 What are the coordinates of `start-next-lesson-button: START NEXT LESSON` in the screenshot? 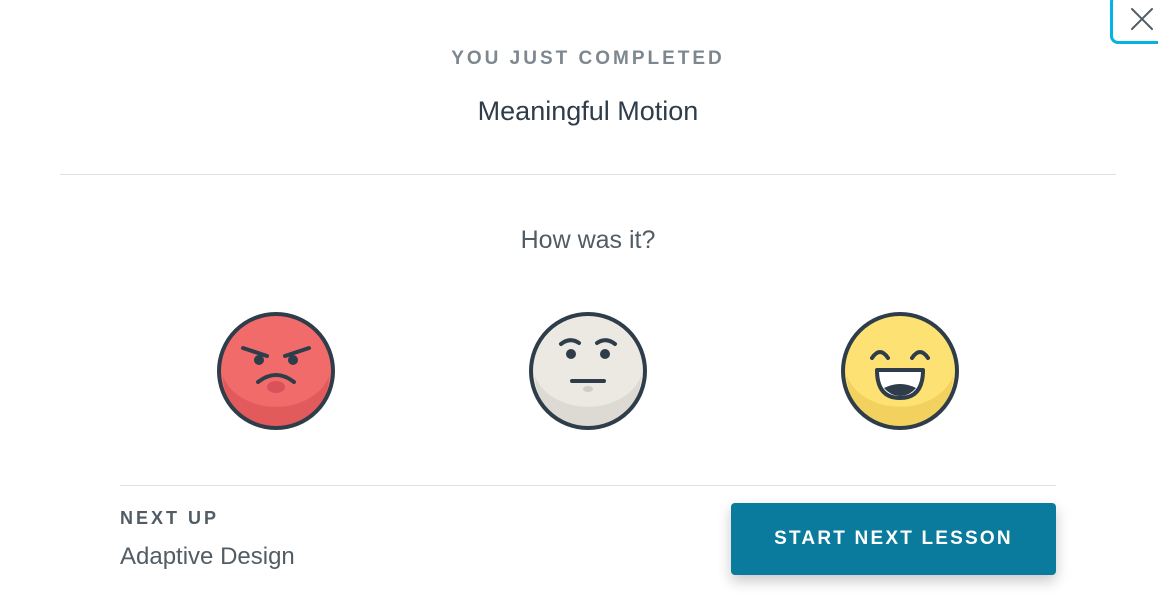 It's located at (893, 539).